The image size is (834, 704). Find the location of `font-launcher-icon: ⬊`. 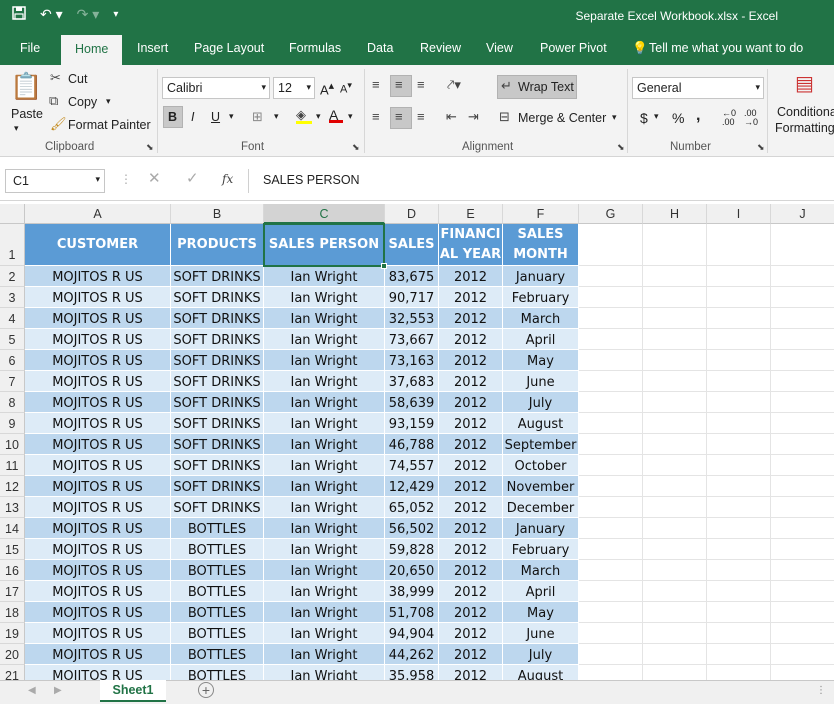

font-launcher-icon: ⬊ is located at coordinates (356, 147).